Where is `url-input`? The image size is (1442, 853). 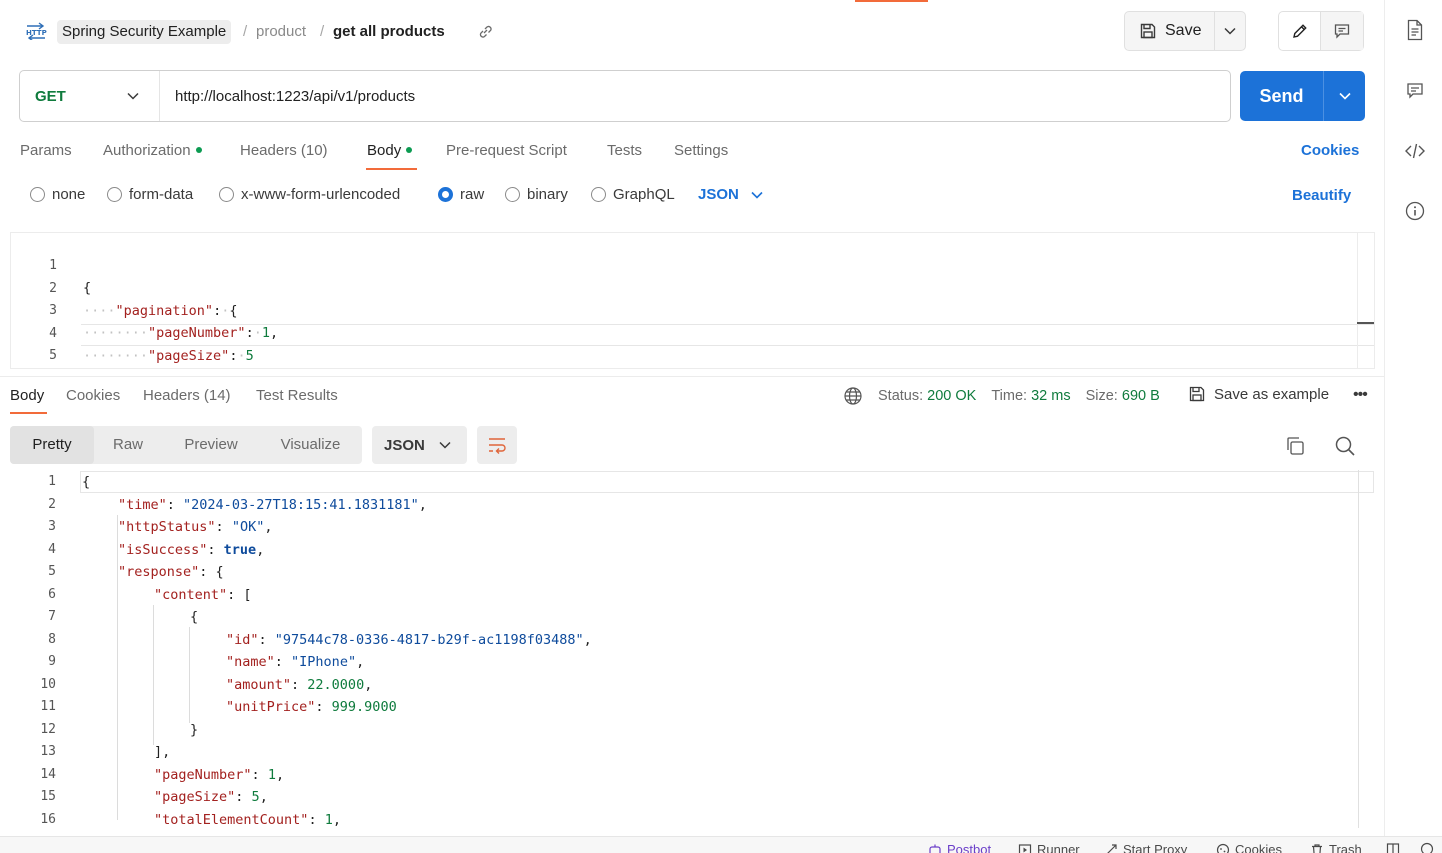
url-input is located at coordinates (695, 96).